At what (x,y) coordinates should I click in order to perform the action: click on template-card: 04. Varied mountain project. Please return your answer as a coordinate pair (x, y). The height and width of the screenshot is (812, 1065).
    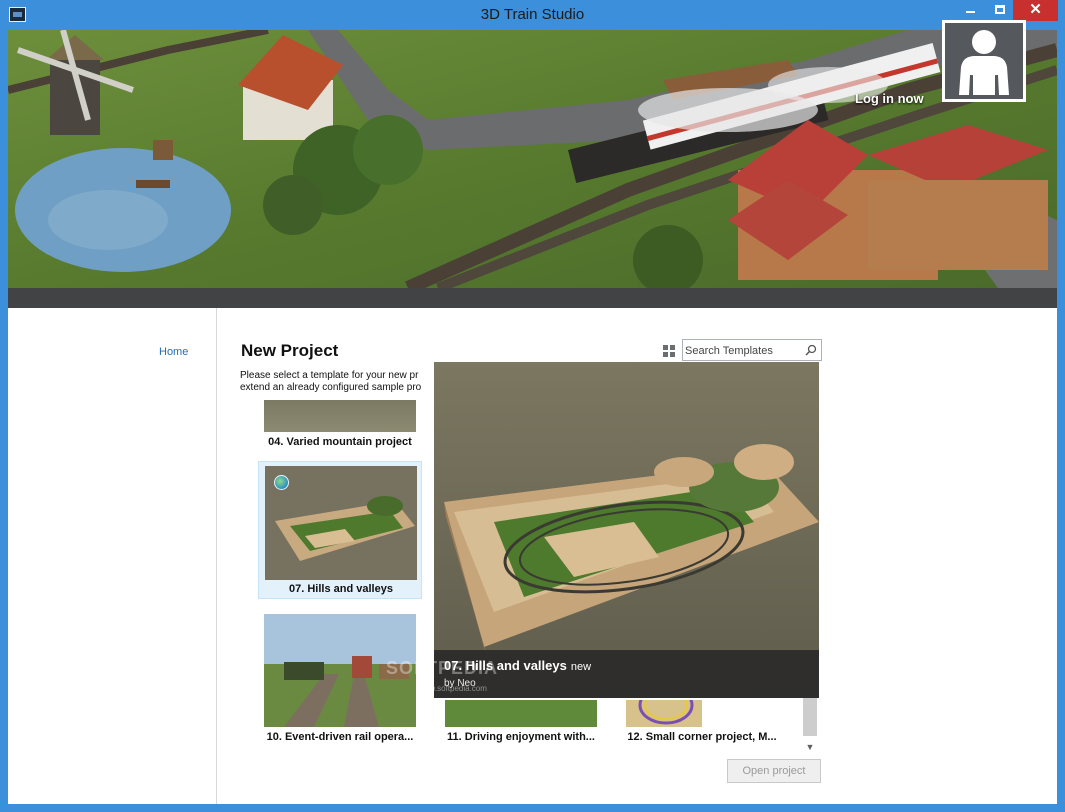
    Looking at the image, I should click on (340, 426).